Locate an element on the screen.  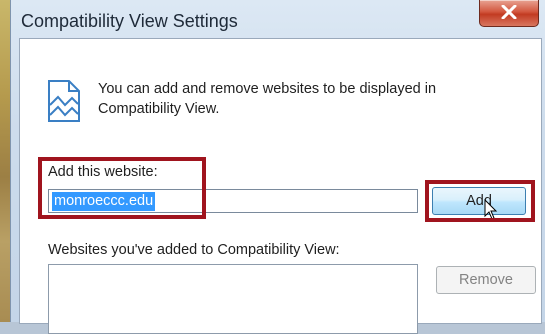
dialog-title: Compatibility View Settings is located at coordinates (129, 21).